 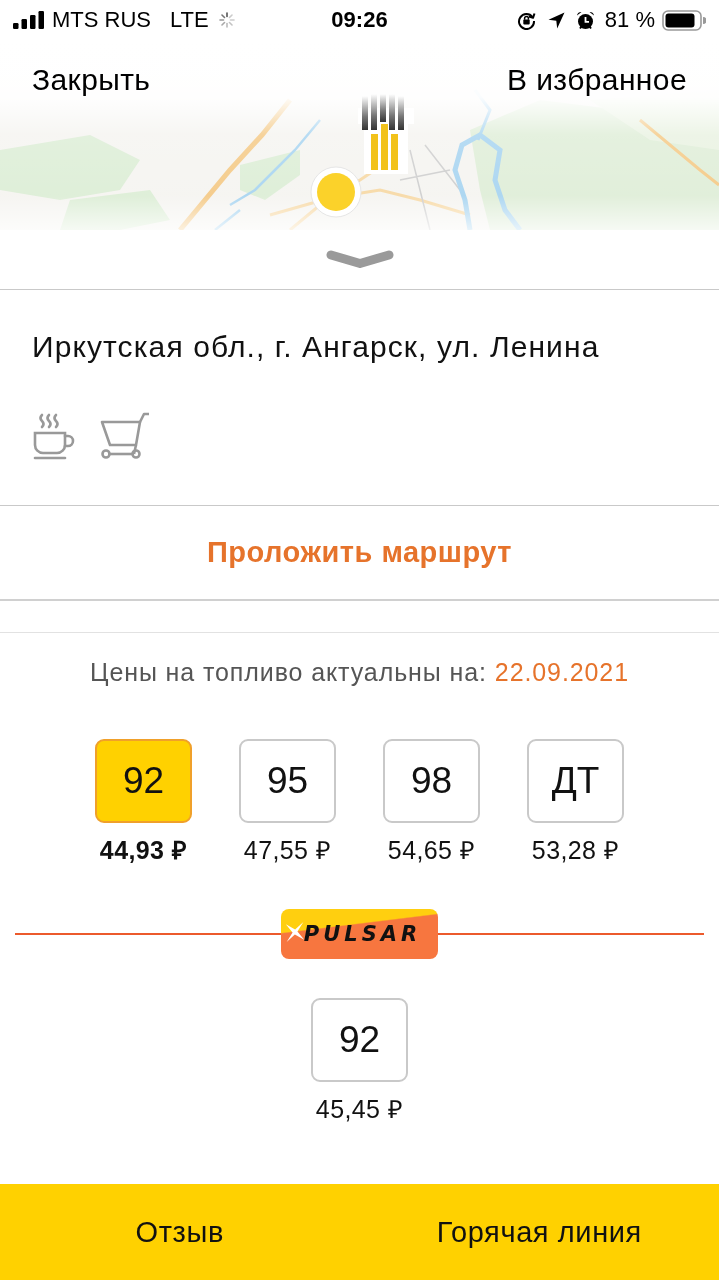 I want to click on hotline-button: Горячая линия, so click(x=539, y=1232).